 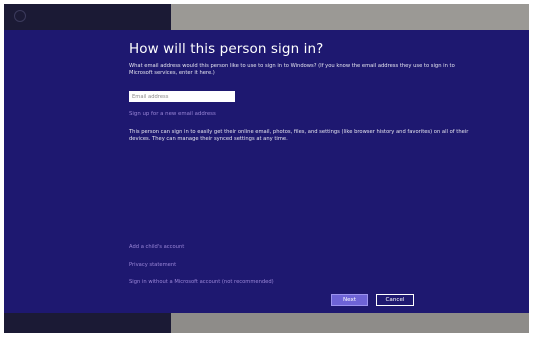 What do you see at coordinates (20, 16) in the screenshot?
I see `back-arrow-icon` at bounding box center [20, 16].